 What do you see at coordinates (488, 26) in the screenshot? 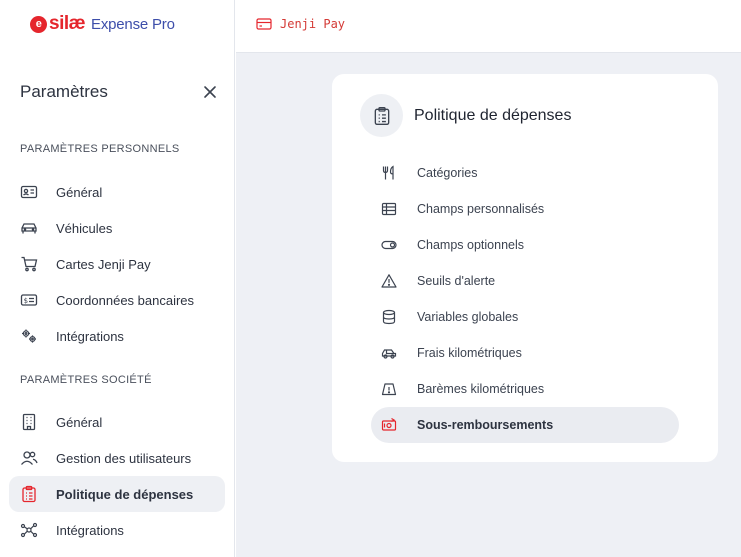
I see `top-bar: Jenji Pay` at bounding box center [488, 26].